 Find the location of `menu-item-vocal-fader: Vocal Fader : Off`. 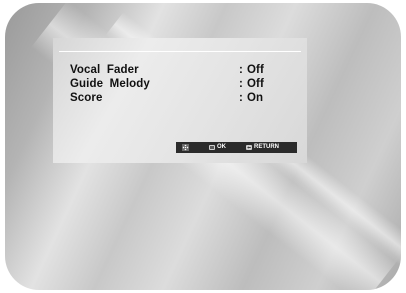

menu-item-vocal-fader: Vocal Fader : Off is located at coordinates (185, 70).